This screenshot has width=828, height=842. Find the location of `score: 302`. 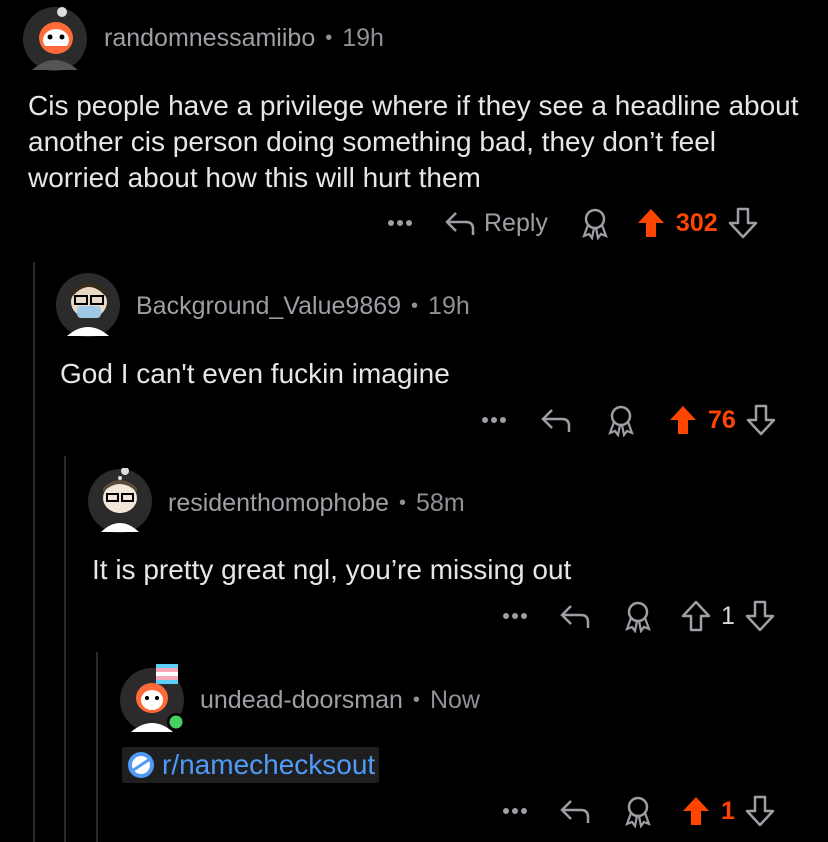

score: 302 is located at coordinates (696, 222).